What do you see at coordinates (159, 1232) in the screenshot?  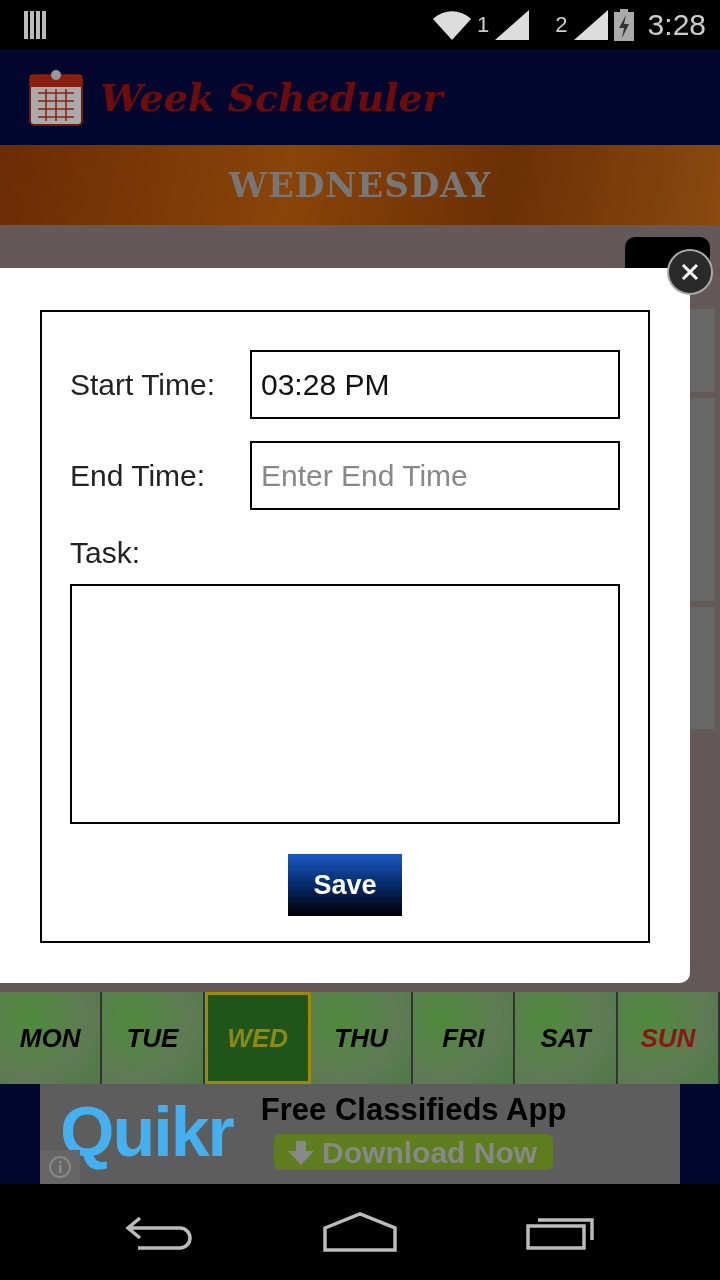 I see `back-icon` at bounding box center [159, 1232].